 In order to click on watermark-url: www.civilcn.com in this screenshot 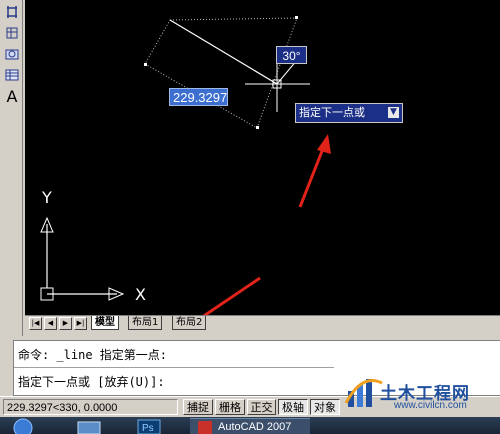, I will do `click(430, 405)`.